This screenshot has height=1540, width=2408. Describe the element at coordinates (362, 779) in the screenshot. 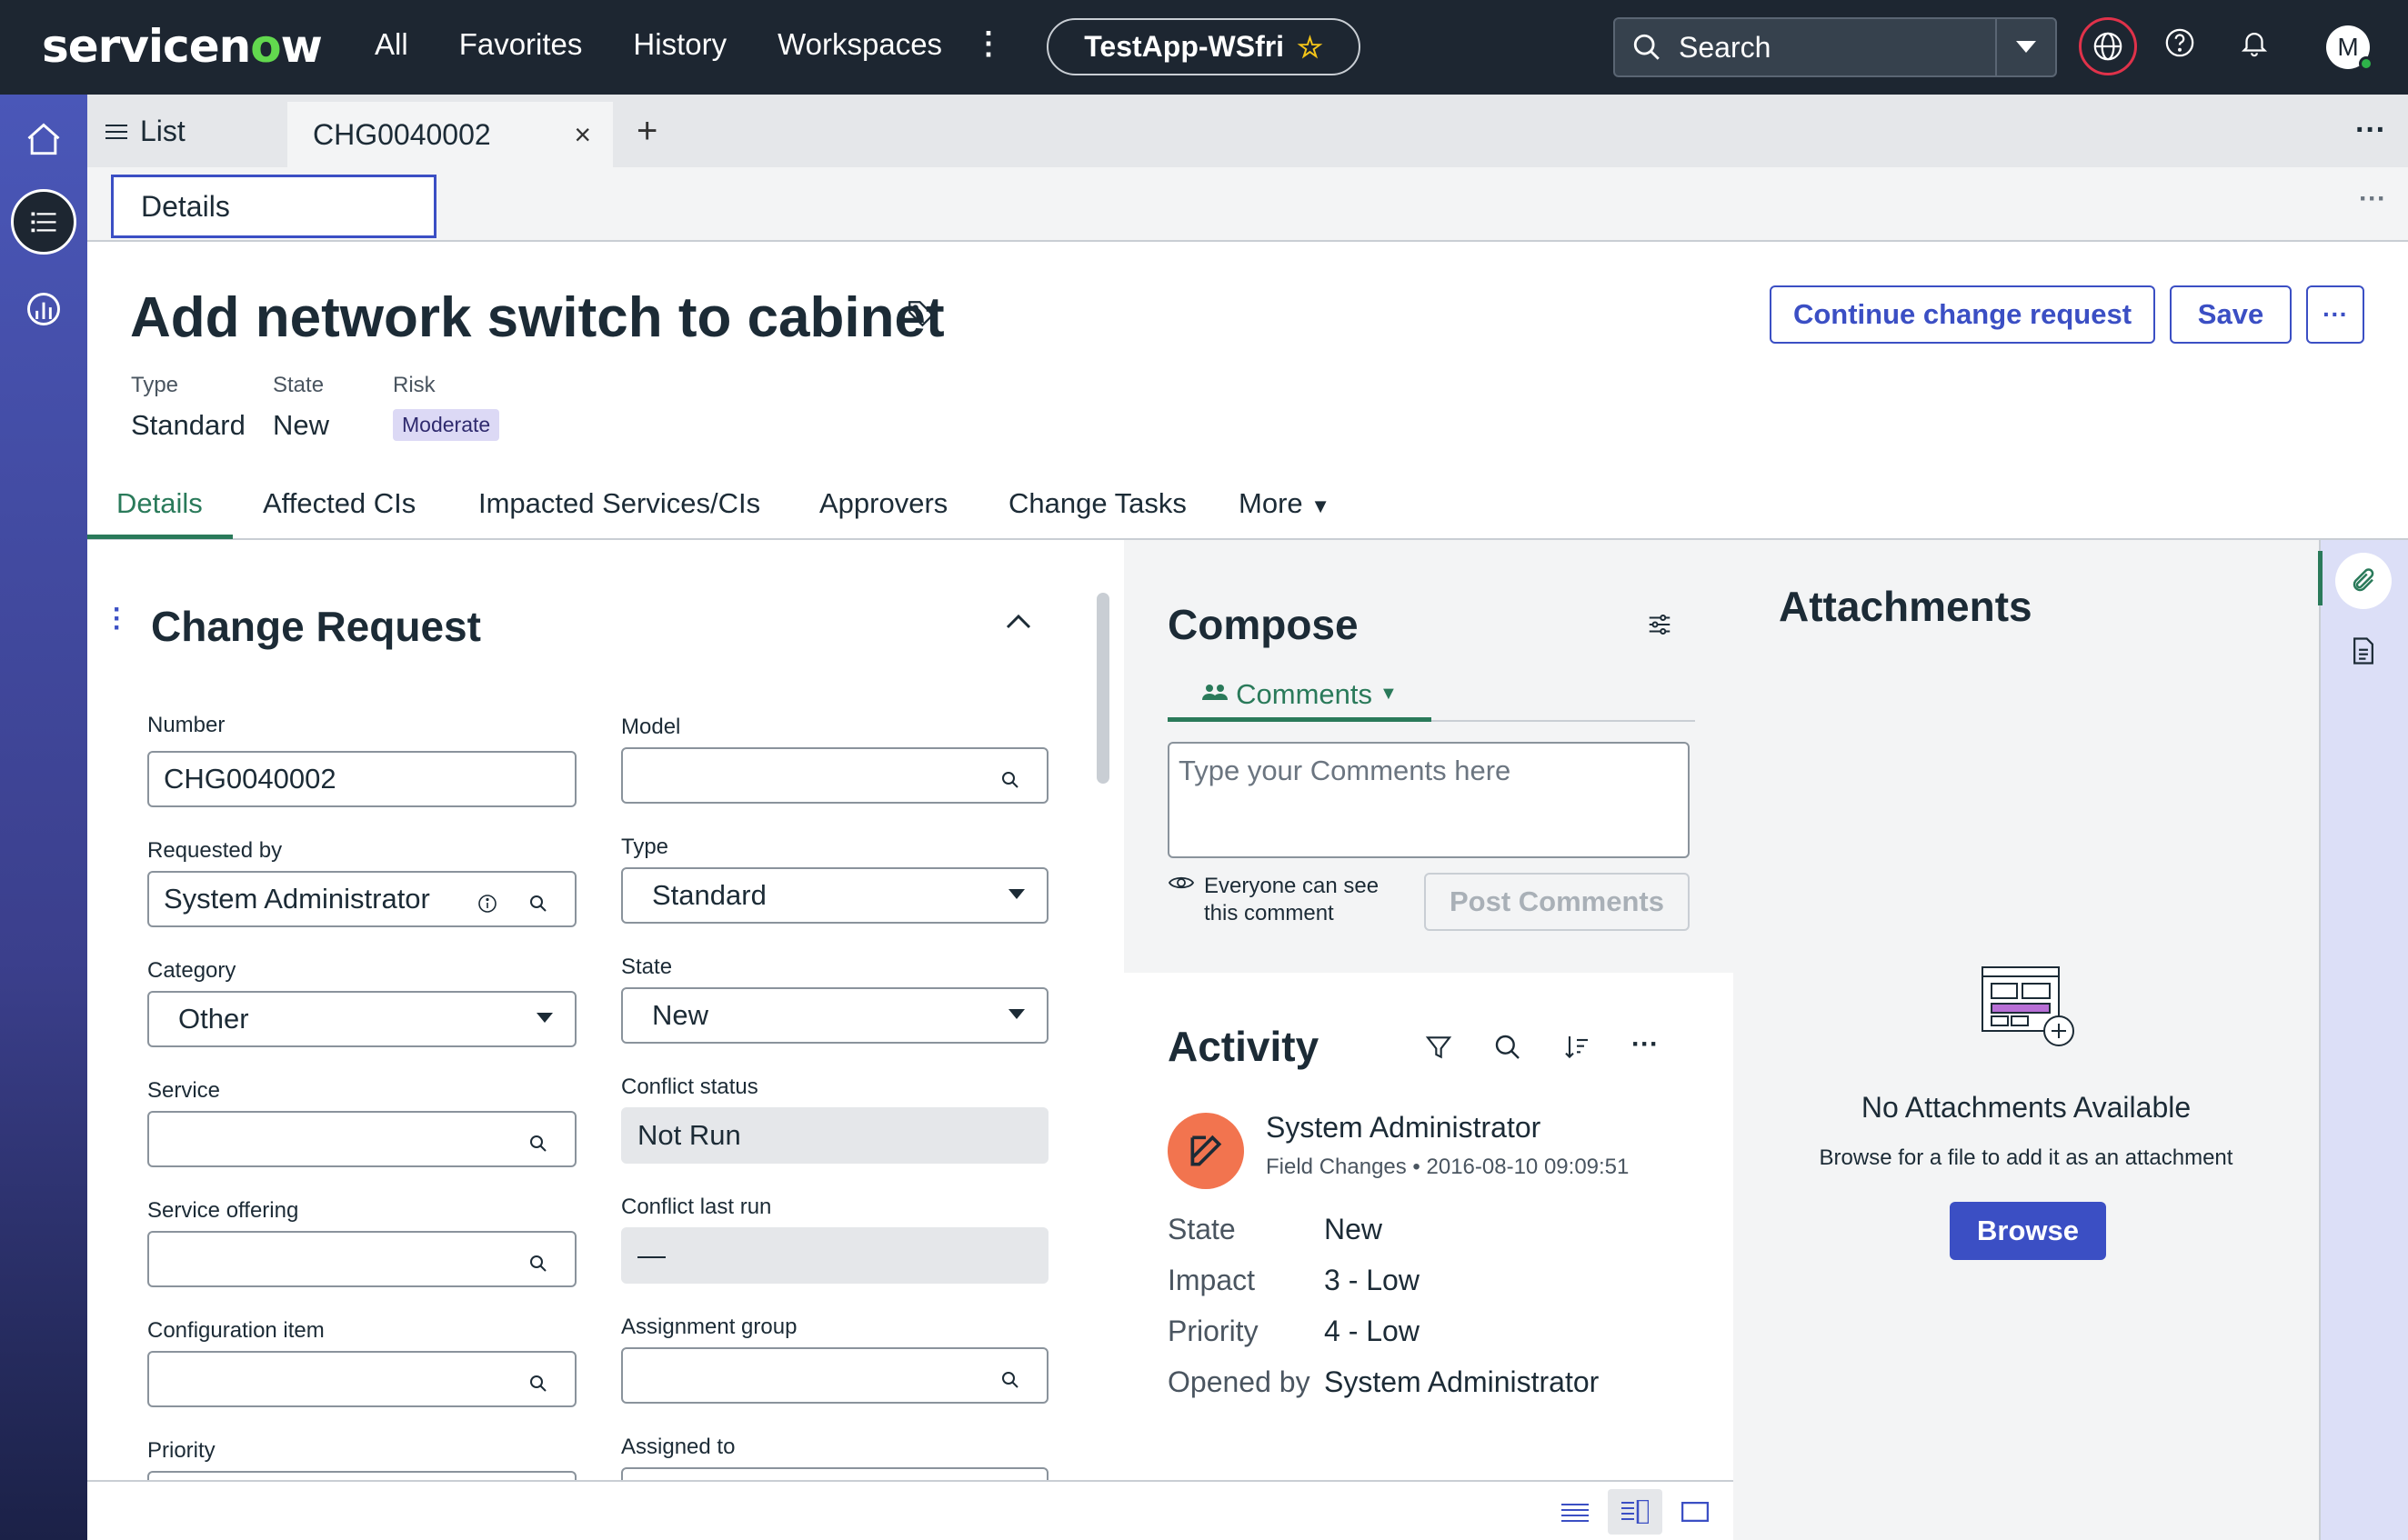

I see `number-field: CHG0040002` at that location.